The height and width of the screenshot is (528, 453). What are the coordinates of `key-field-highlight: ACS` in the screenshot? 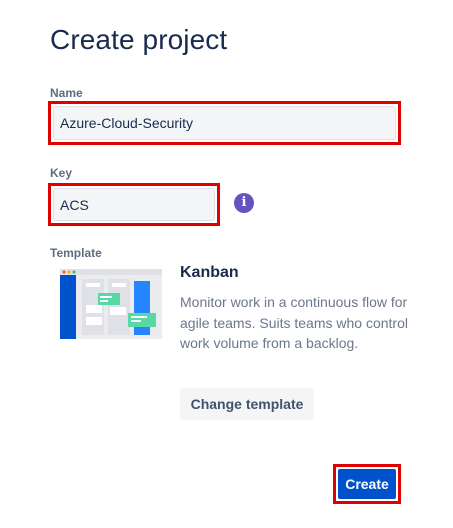 It's located at (134, 204).